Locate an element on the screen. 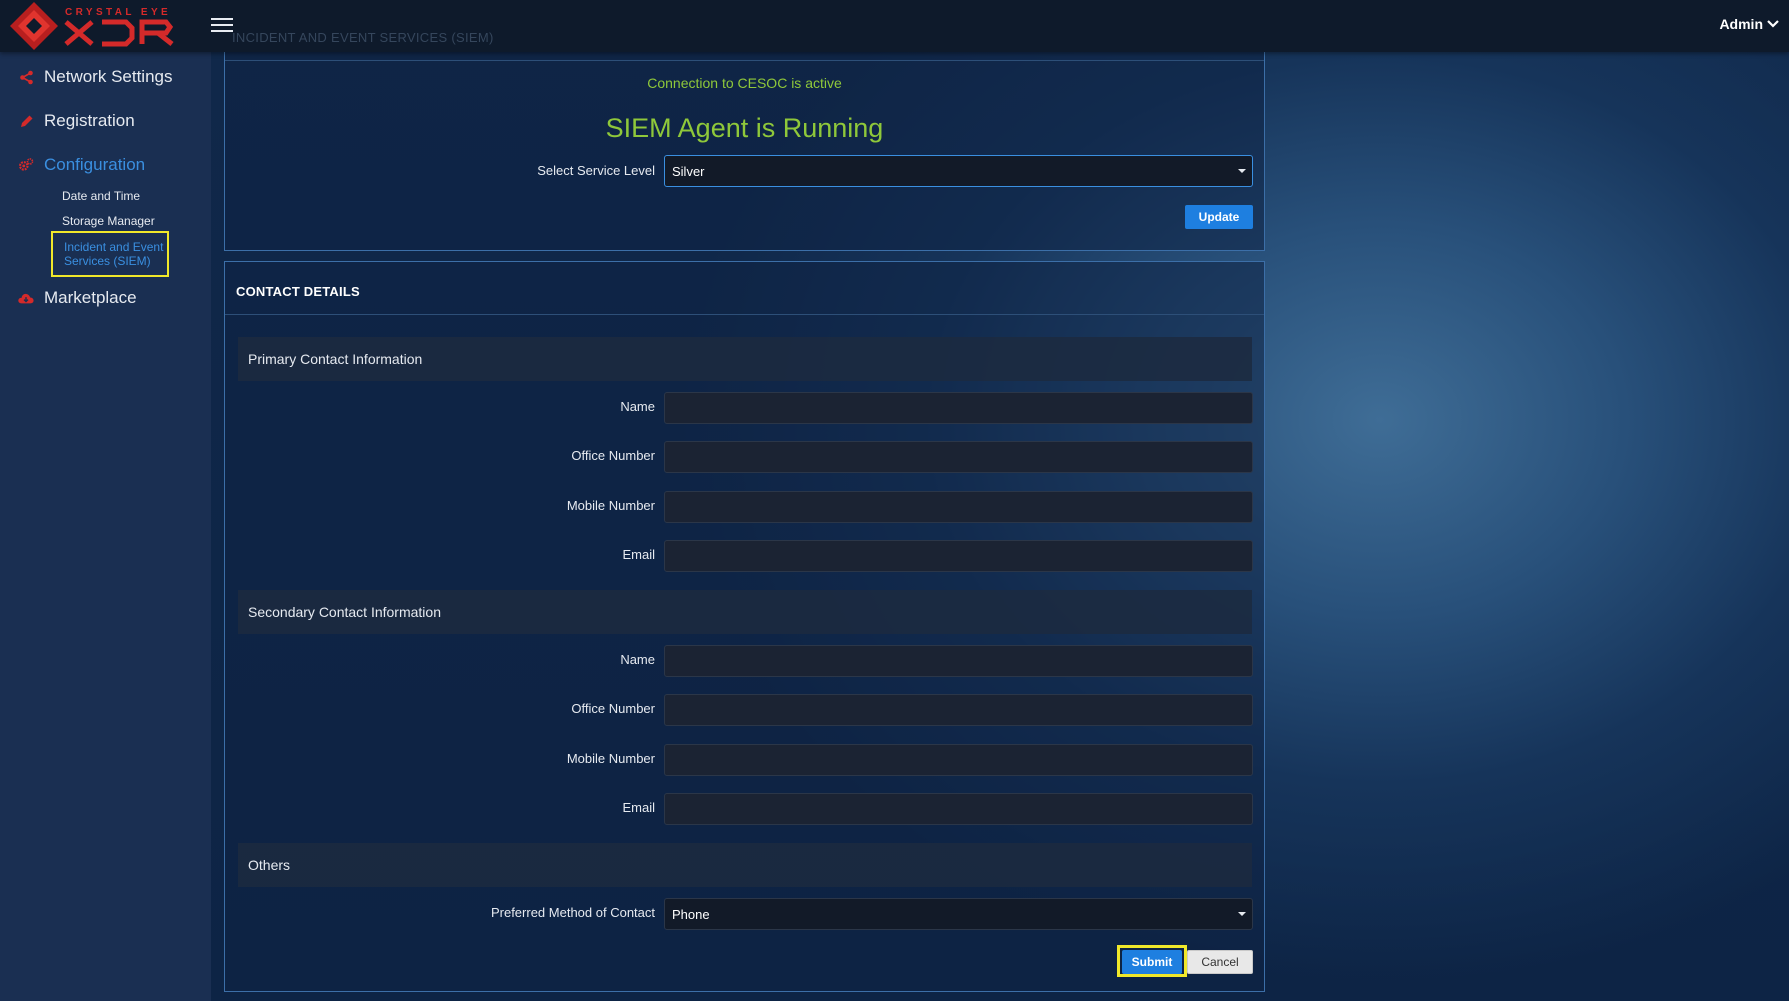 The height and width of the screenshot is (1001, 1789). preferred-contact-value: Phone is located at coordinates (691, 914).